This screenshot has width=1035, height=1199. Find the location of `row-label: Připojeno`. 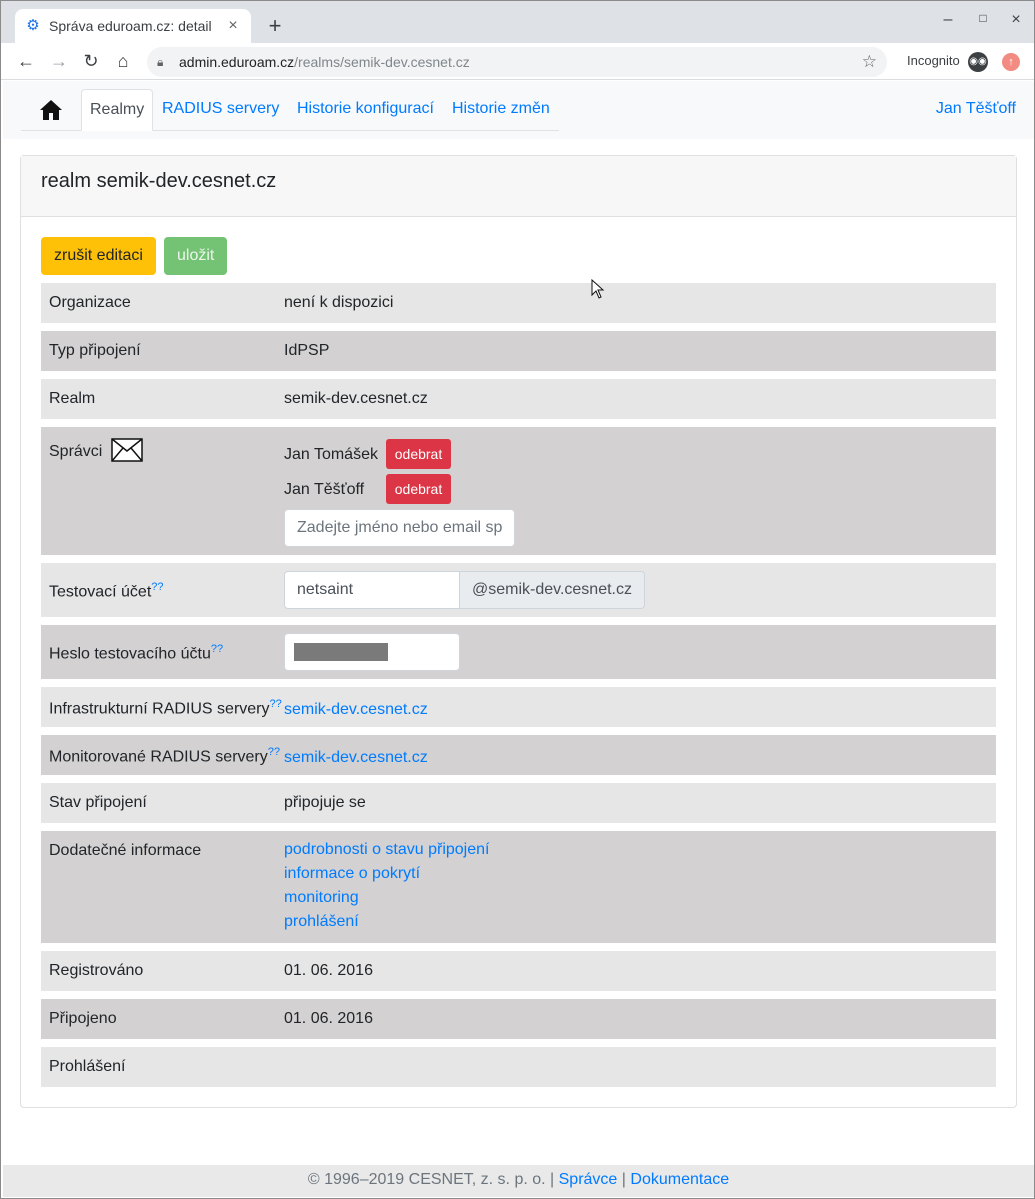

row-label: Připojeno is located at coordinates (83, 1018).